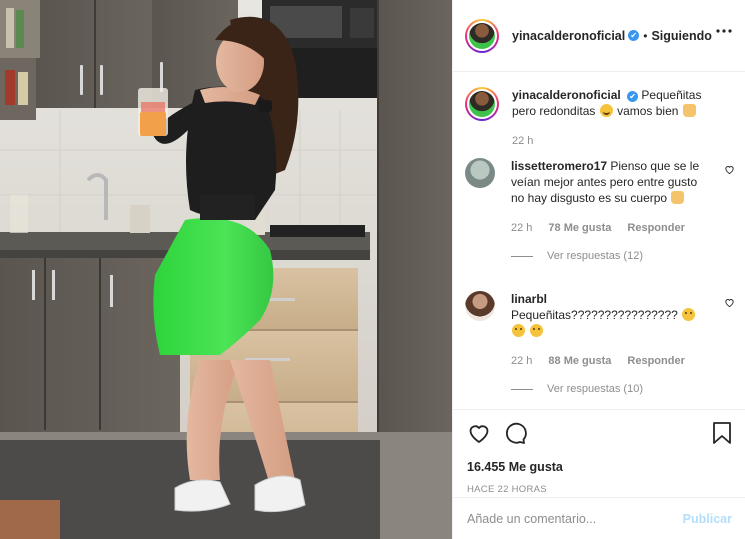  I want to click on post-header: yinacalderonoficial ✔ • Siguiendo, so click(599, 36).